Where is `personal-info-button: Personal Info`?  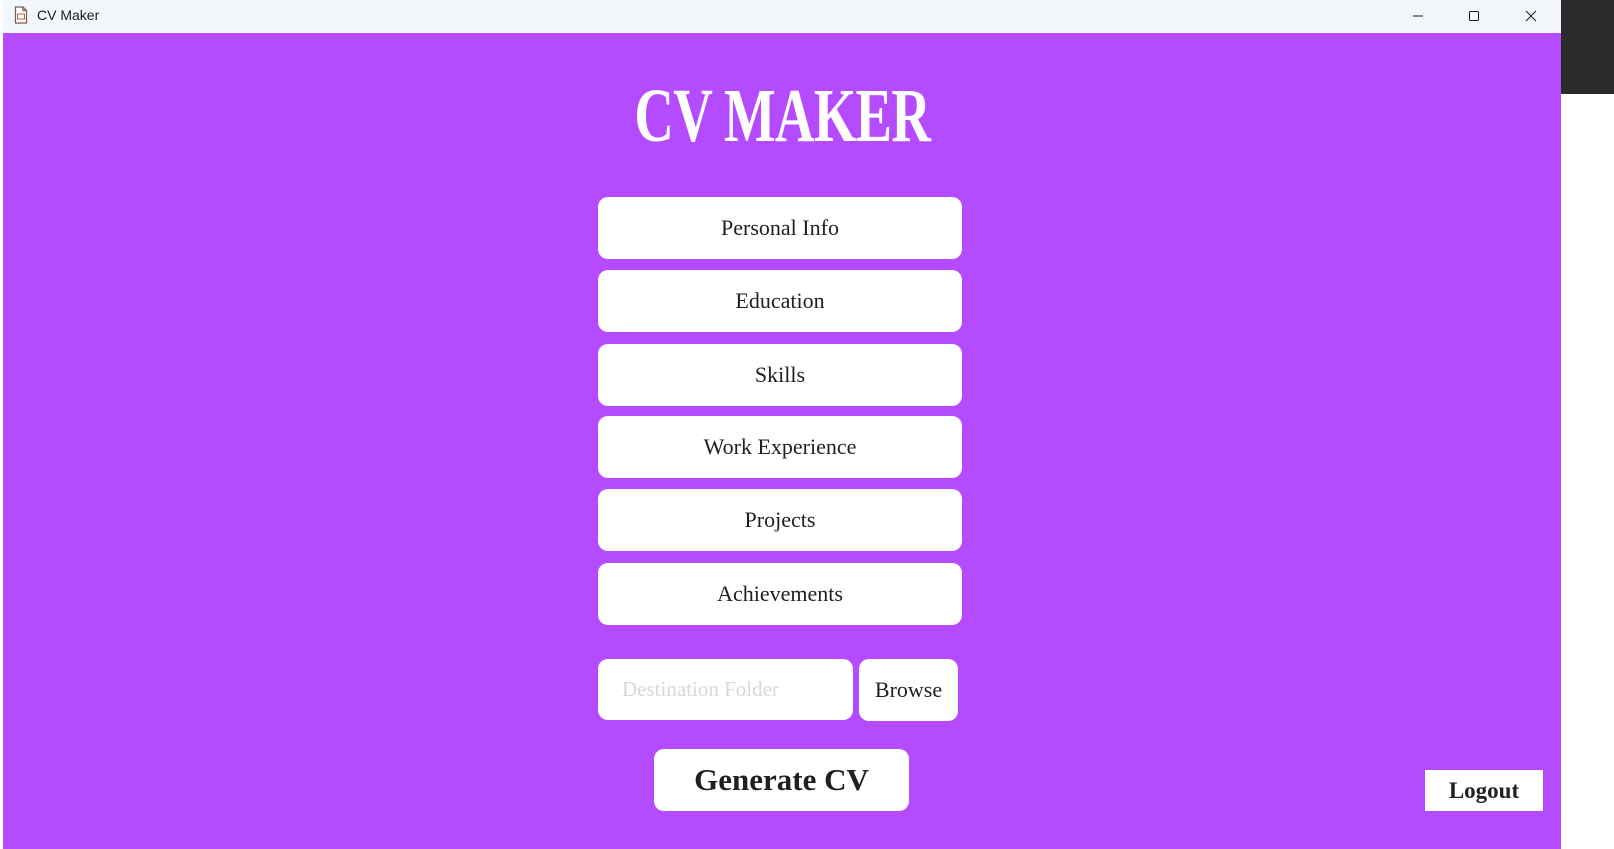 personal-info-button: Personal Info is located at coordinates (780, 228).